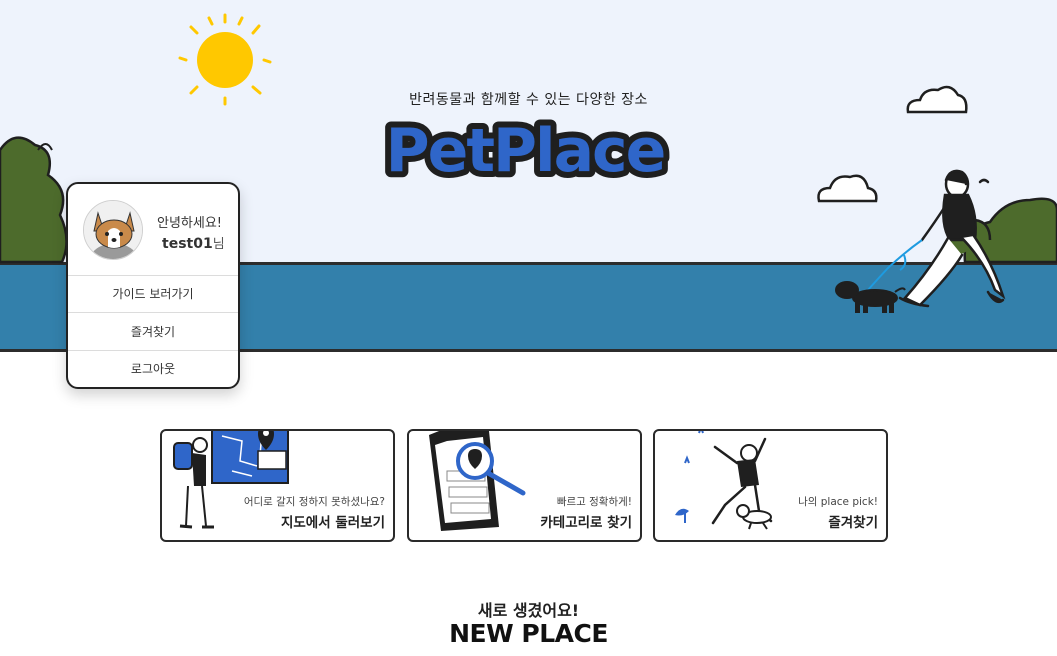 Image resolution: width=1057 pixels, height=656 pixels. What do you see at coordinates (153, 369) in the screenshot?
I see `menu-logout: 로그아웃` at bounding box center [153, 369].